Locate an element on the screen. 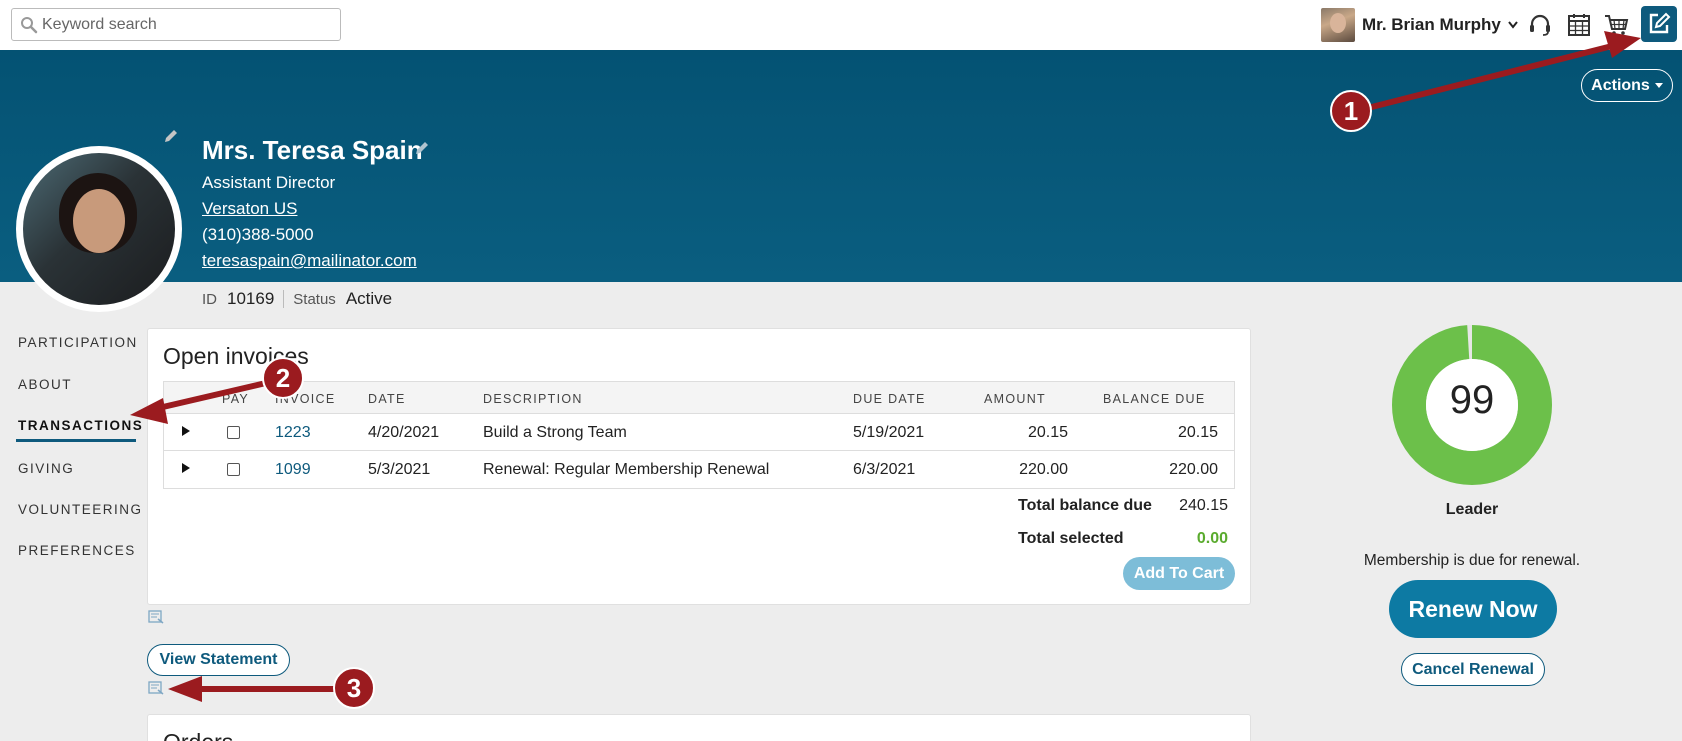 The image size is (1682, 741). add-to-cart-button: Add To Cart is located at coordinates (1179, 573).